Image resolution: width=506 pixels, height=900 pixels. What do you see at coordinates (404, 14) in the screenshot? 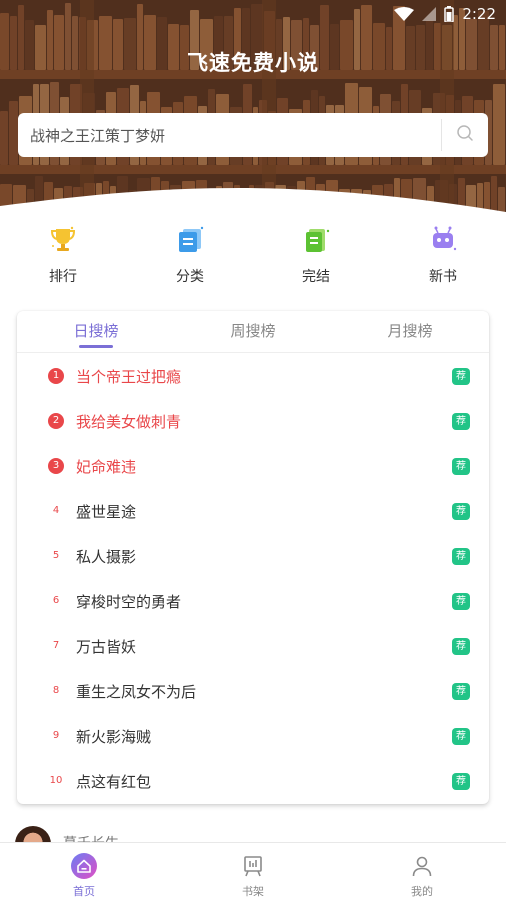
I see `wifi-icon` at bounding box center [404, 14].